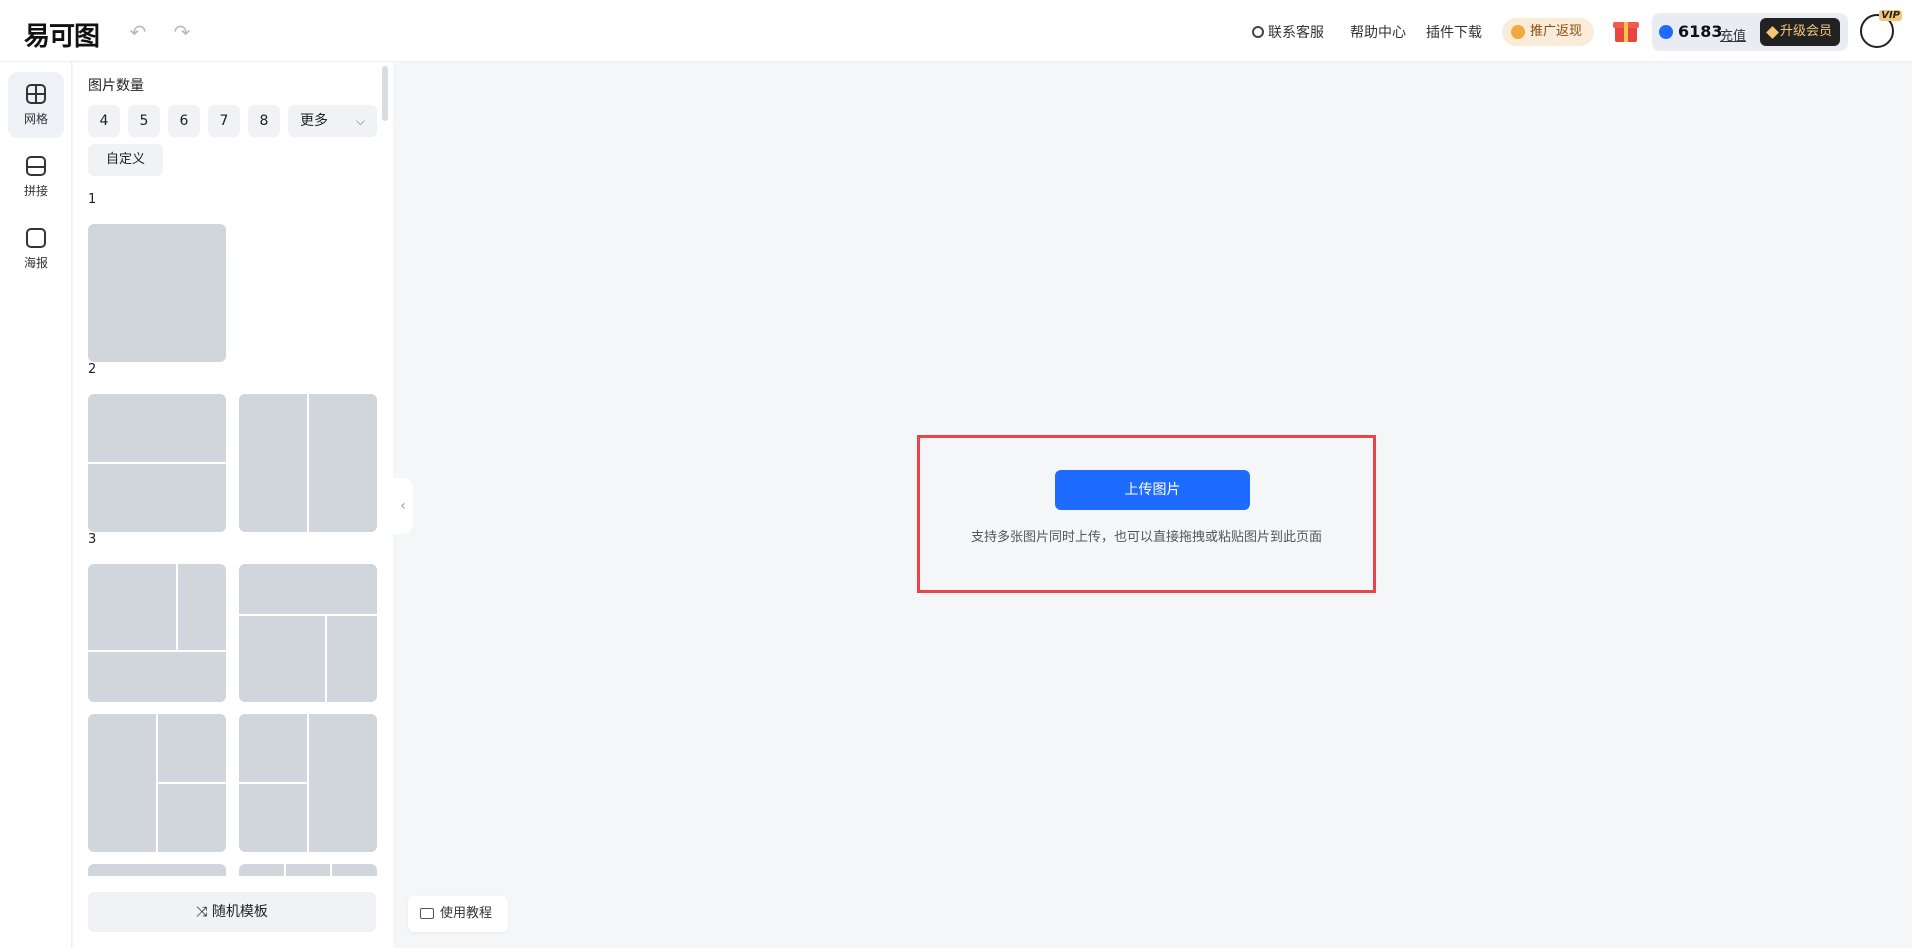 The width and height of the screenshot is (1912, 948). I want to click on app-logo: 易可图, so click(62, 34).